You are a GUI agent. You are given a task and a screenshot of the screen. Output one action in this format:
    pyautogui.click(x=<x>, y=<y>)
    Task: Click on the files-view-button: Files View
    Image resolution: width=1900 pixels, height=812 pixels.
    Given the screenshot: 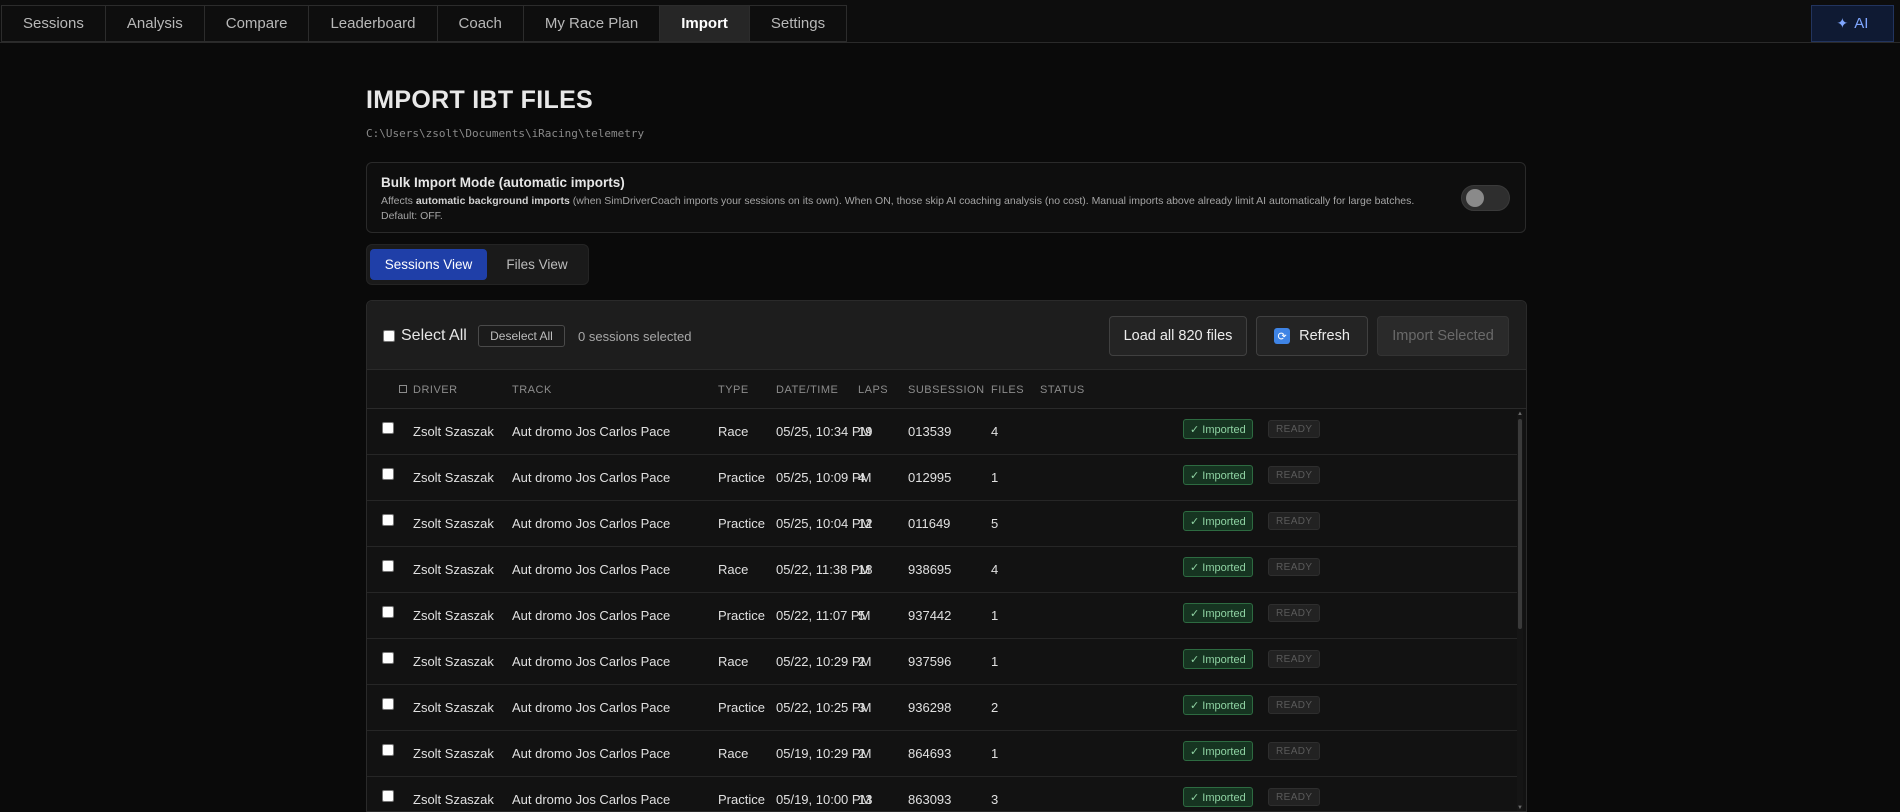 What is the action you would take?
    pyautogui.click(x=537, y=264)
    